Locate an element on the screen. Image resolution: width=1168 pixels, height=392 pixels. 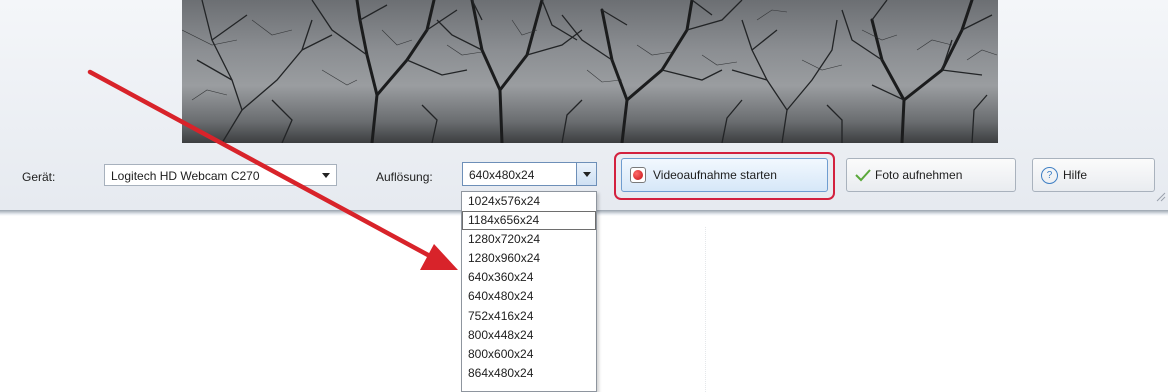
resolution-select-value: 640x480x24 is located at coordinates (502, 175).